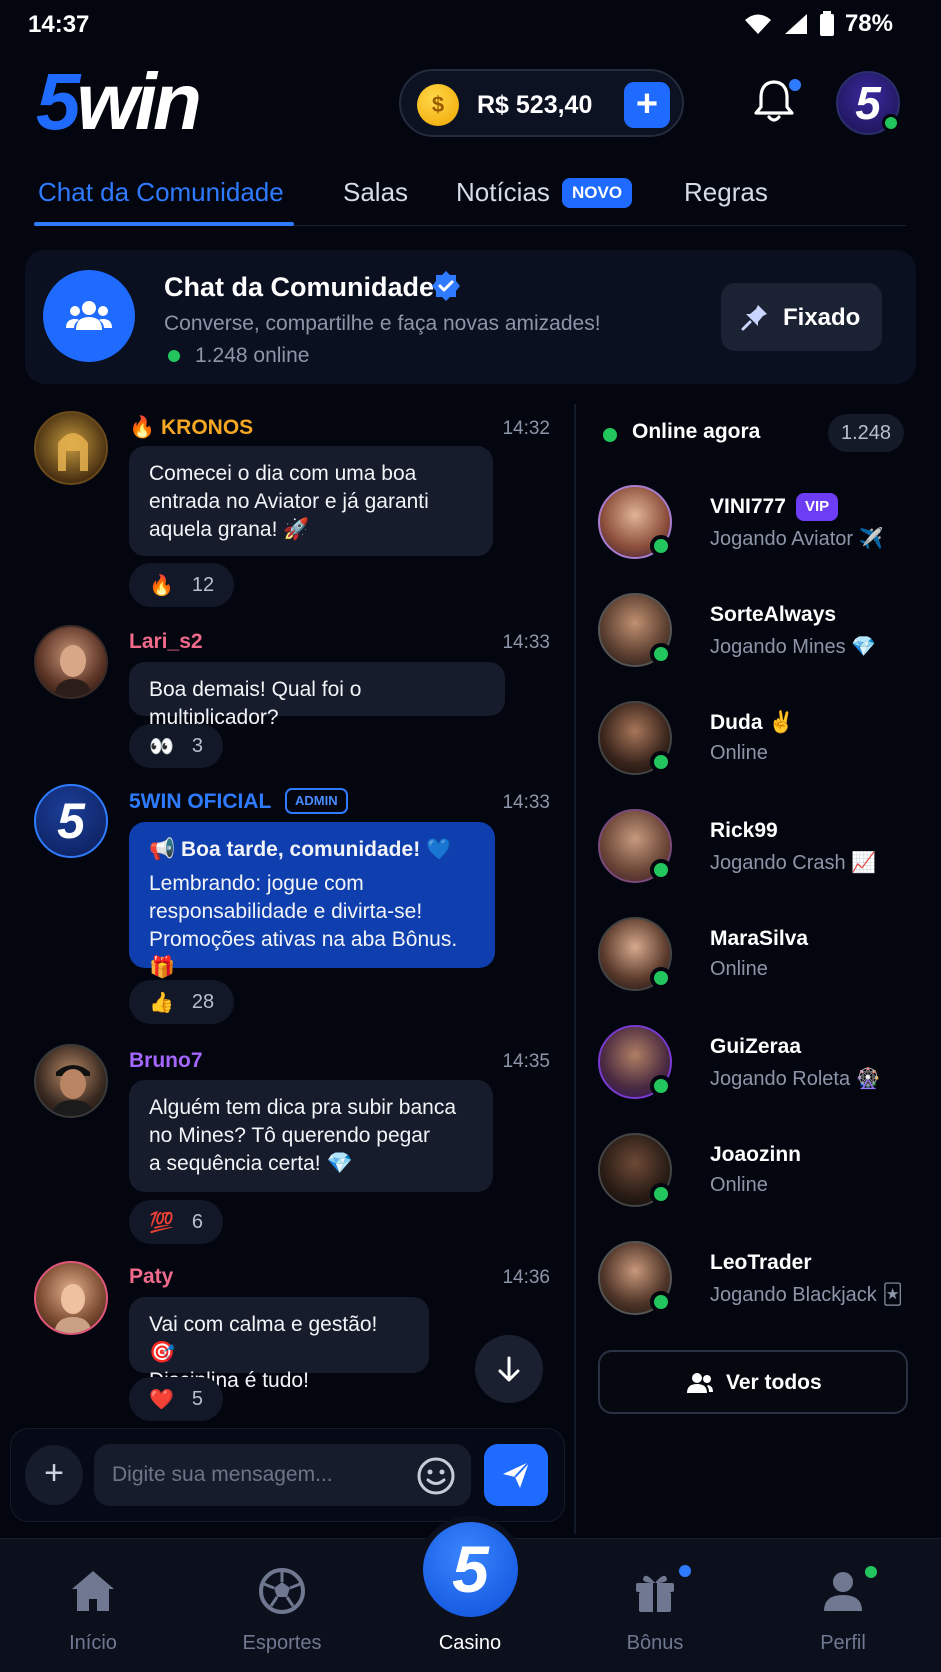  What do you see at coordinates (763, 741) in the screenshot?
I see `online-user: Duda ✌️ Online` at bounding box center [763, 741].